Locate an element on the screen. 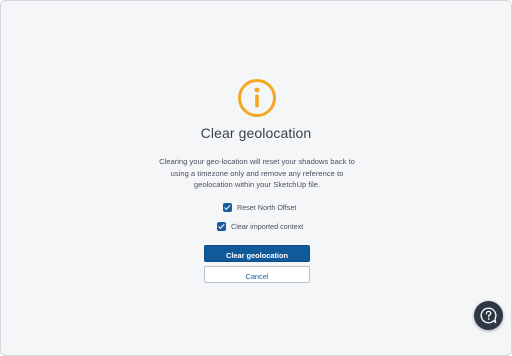 Image resolution: width=512 pixels, height=356 pixels. clear-imported-context-option: Clear imported context is located at coordinates (260, 226).